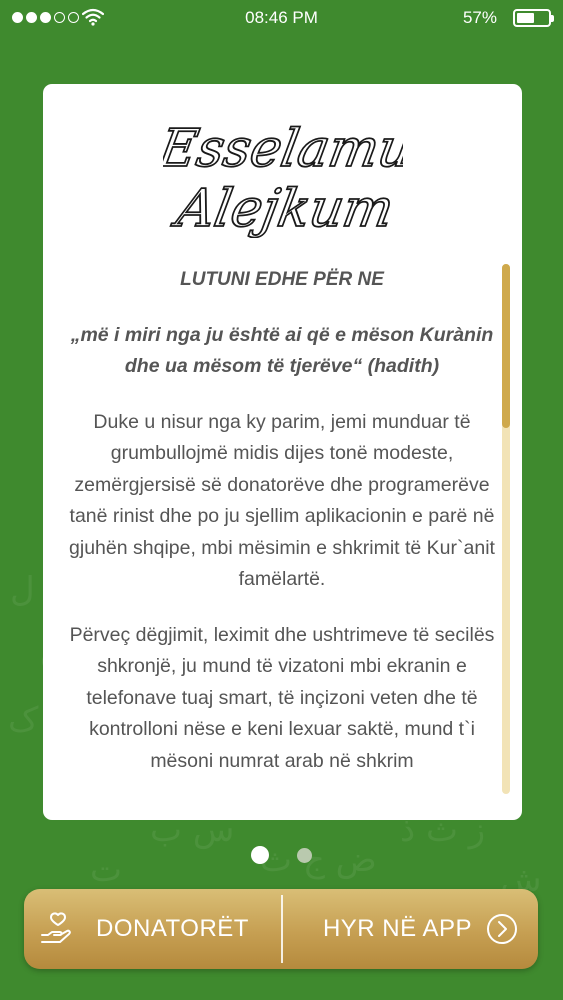  I want to click on chevron-right-circle-icon, so click(502, 929).